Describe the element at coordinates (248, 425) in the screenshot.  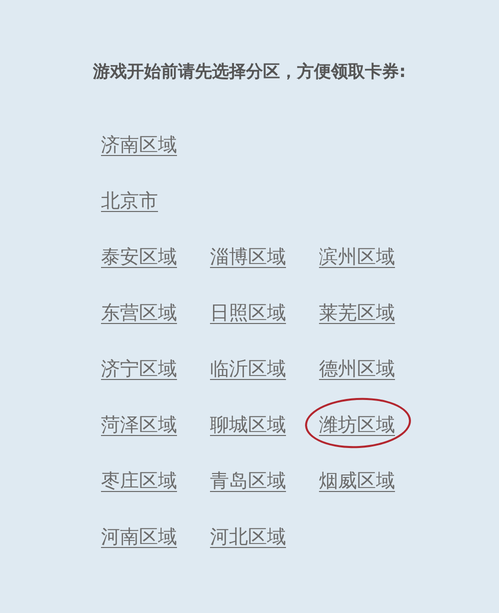
I see `region-link: 聊城区域` at that location.